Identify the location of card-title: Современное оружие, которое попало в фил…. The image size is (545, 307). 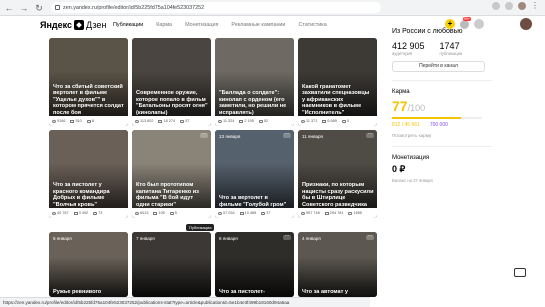
(172, 103).